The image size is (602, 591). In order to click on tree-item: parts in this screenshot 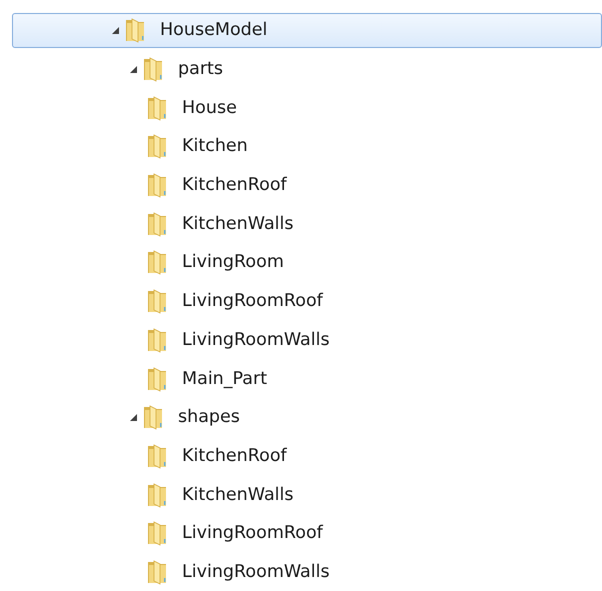, I will do `click(307, 69)`.